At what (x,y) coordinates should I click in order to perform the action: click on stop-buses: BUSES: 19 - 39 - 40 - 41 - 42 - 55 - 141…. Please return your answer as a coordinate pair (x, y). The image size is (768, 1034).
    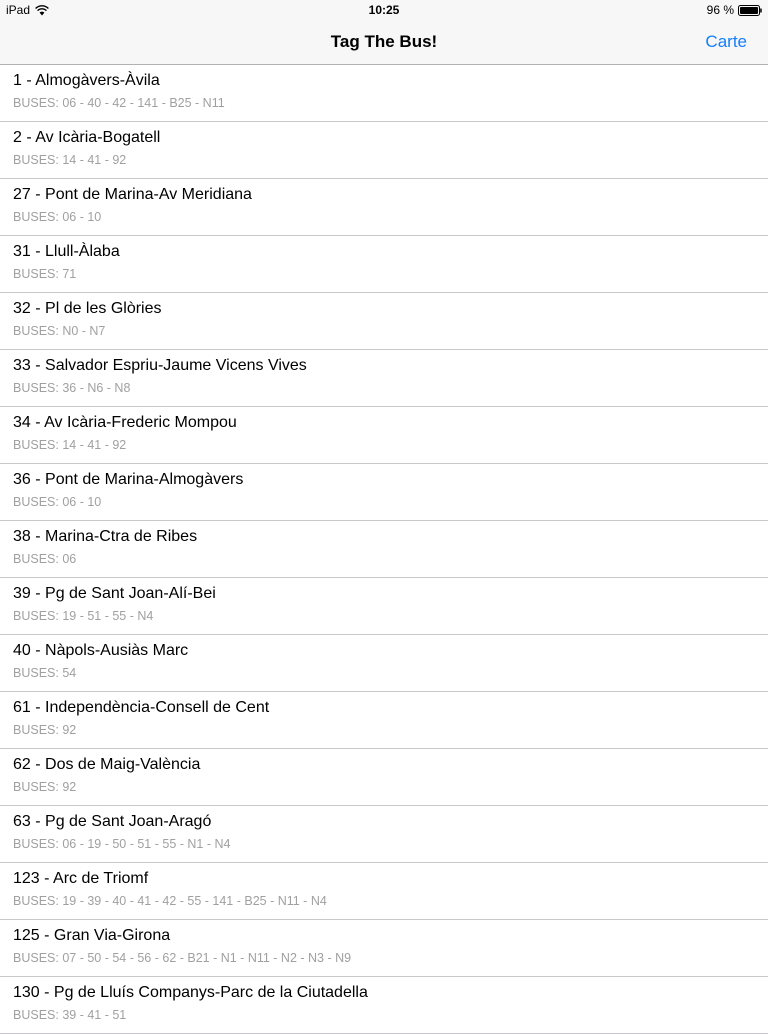
    Looking at the image, I should click on (170, 901).